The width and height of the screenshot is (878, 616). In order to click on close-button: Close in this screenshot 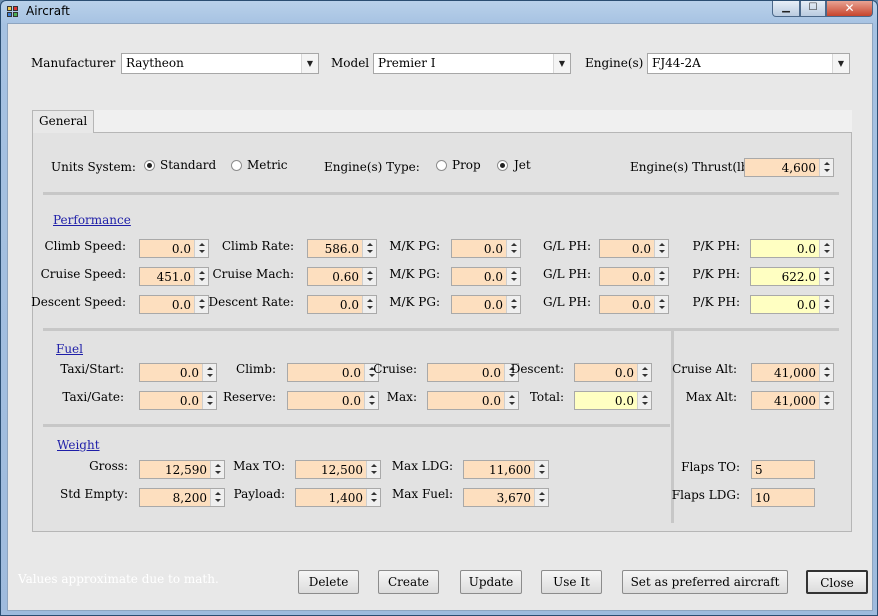, I will do `click(837, 582)`.